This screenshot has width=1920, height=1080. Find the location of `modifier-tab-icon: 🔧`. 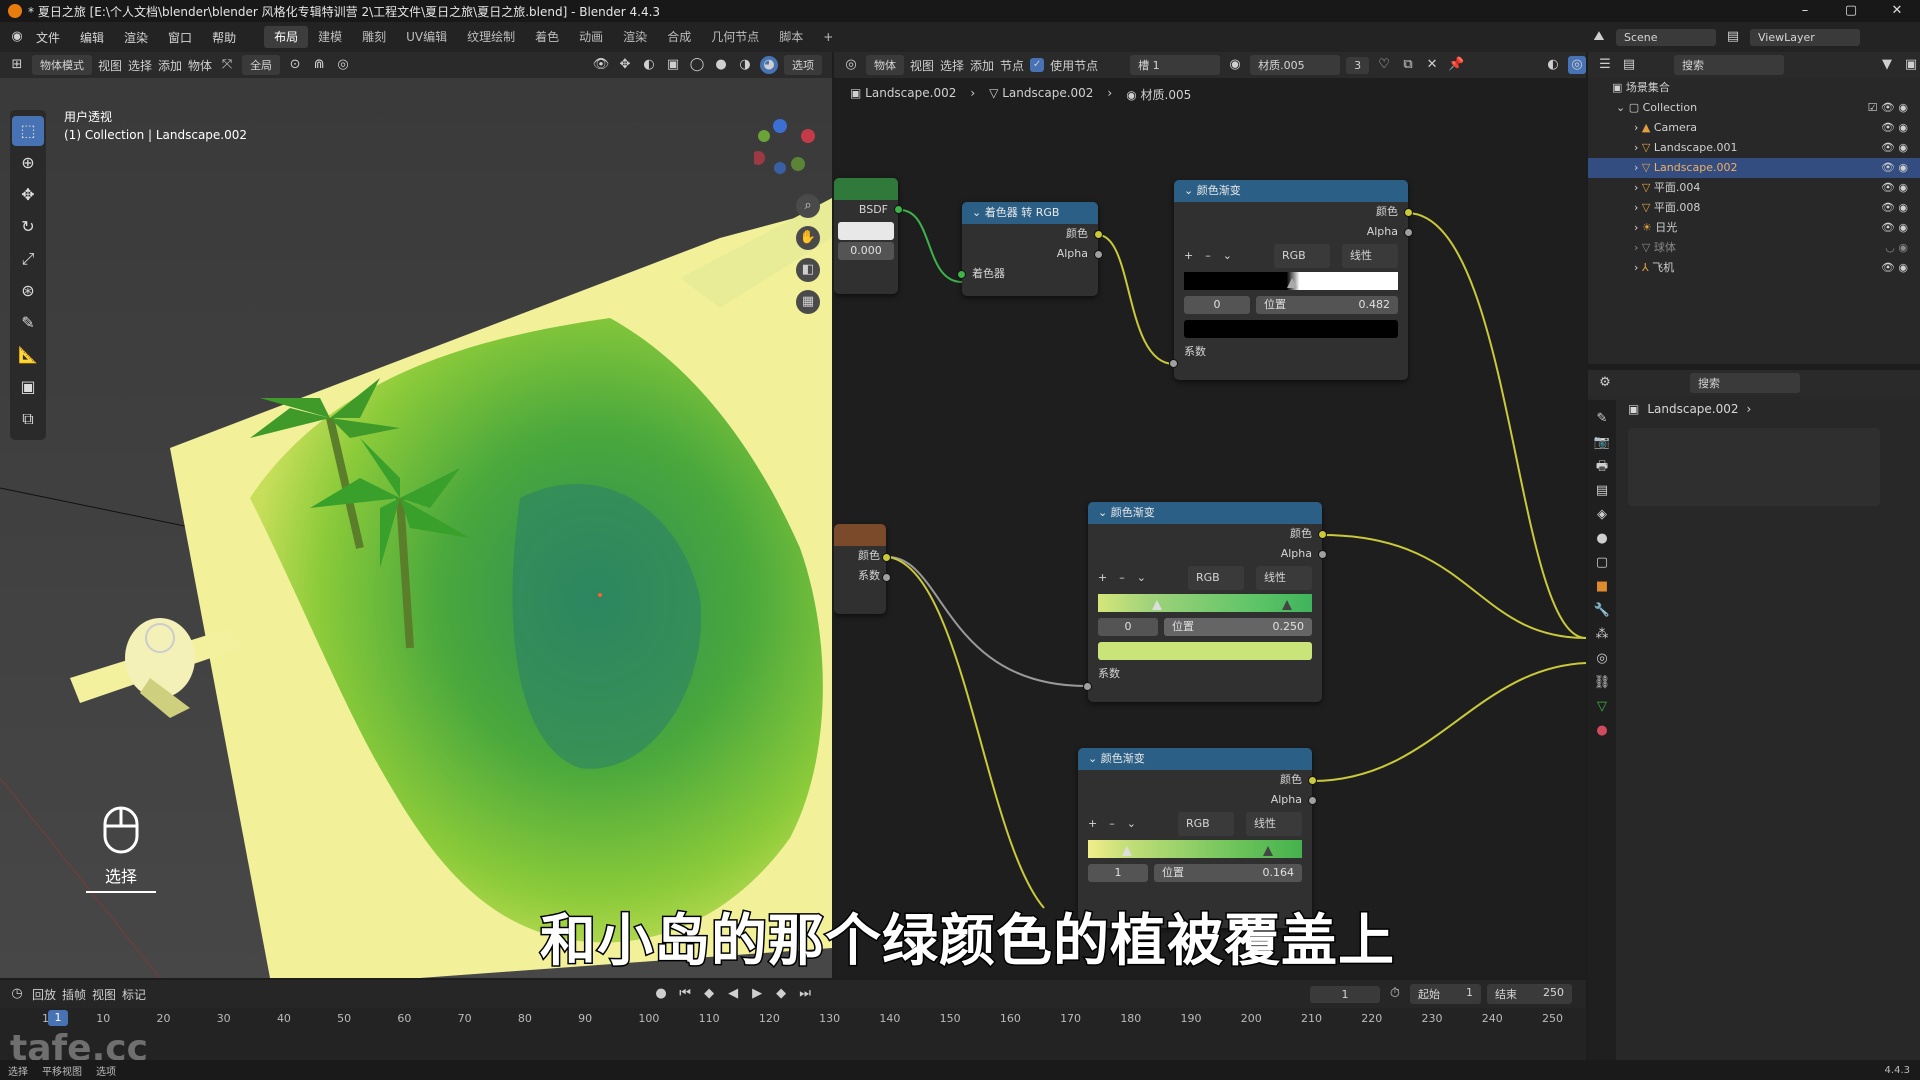

modifier-tab-icon: 🔧 is located at coordinates (1602, 611).